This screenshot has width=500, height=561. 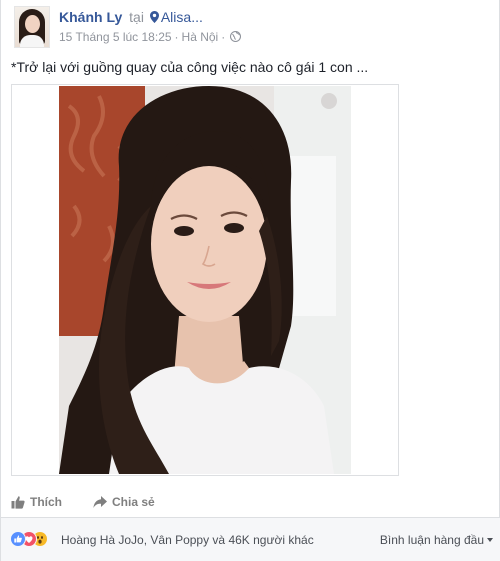 What do you see at coordinates (35, 539) in the screenshot?
I see `reaction-icons` at bounding box center [35, 539].